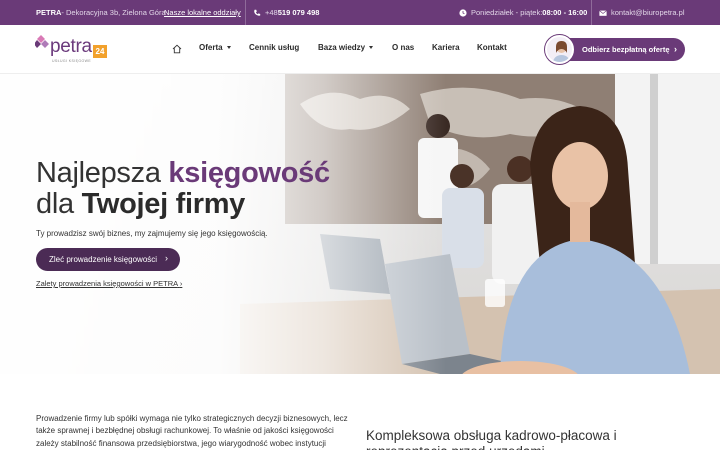 This screenshot has width=720, height=450. I want to click on nav-item-label: Kariera, so click(446, 47).